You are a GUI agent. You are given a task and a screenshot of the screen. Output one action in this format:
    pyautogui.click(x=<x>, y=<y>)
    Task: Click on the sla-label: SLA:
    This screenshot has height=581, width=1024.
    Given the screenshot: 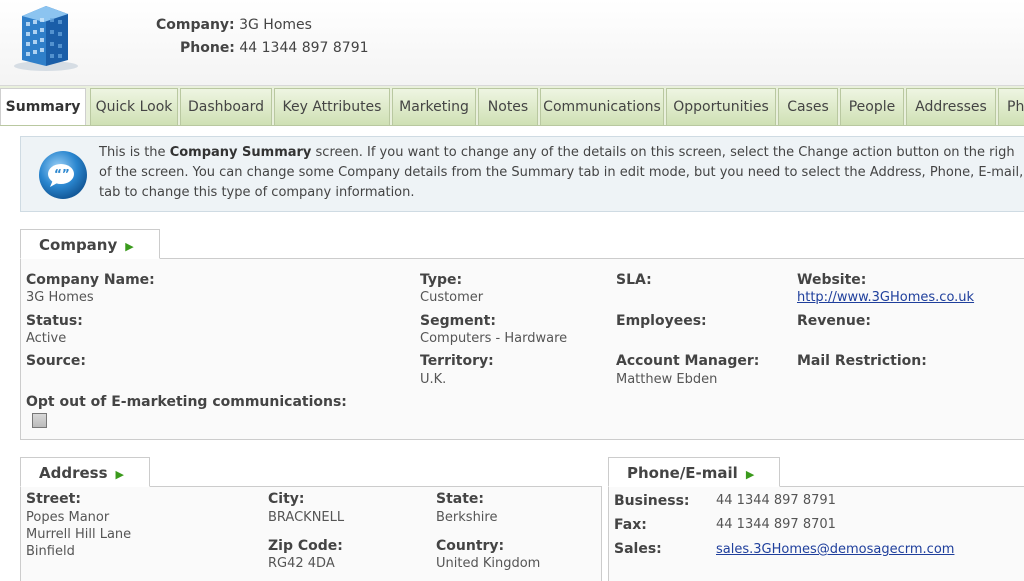 What is the action you would take?
    pyautogui.click(x=634, y=280)
    